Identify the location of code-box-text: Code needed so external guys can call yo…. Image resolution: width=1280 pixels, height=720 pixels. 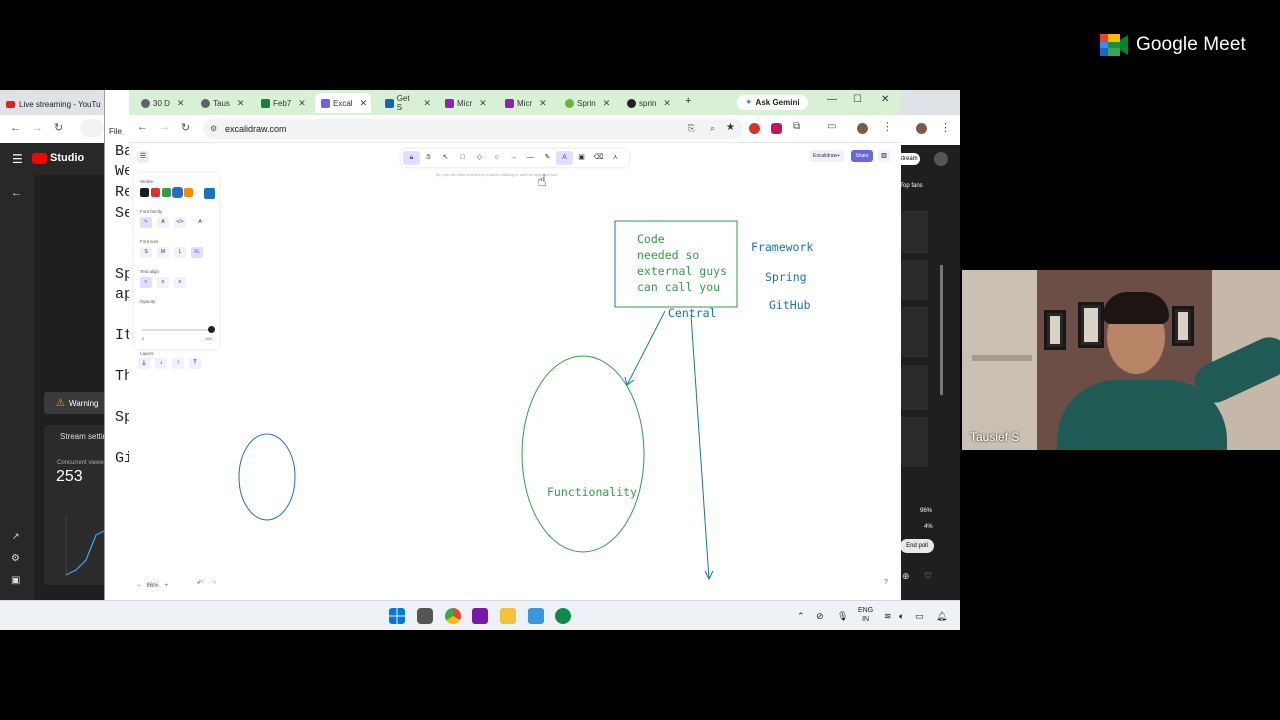
(692, 263).